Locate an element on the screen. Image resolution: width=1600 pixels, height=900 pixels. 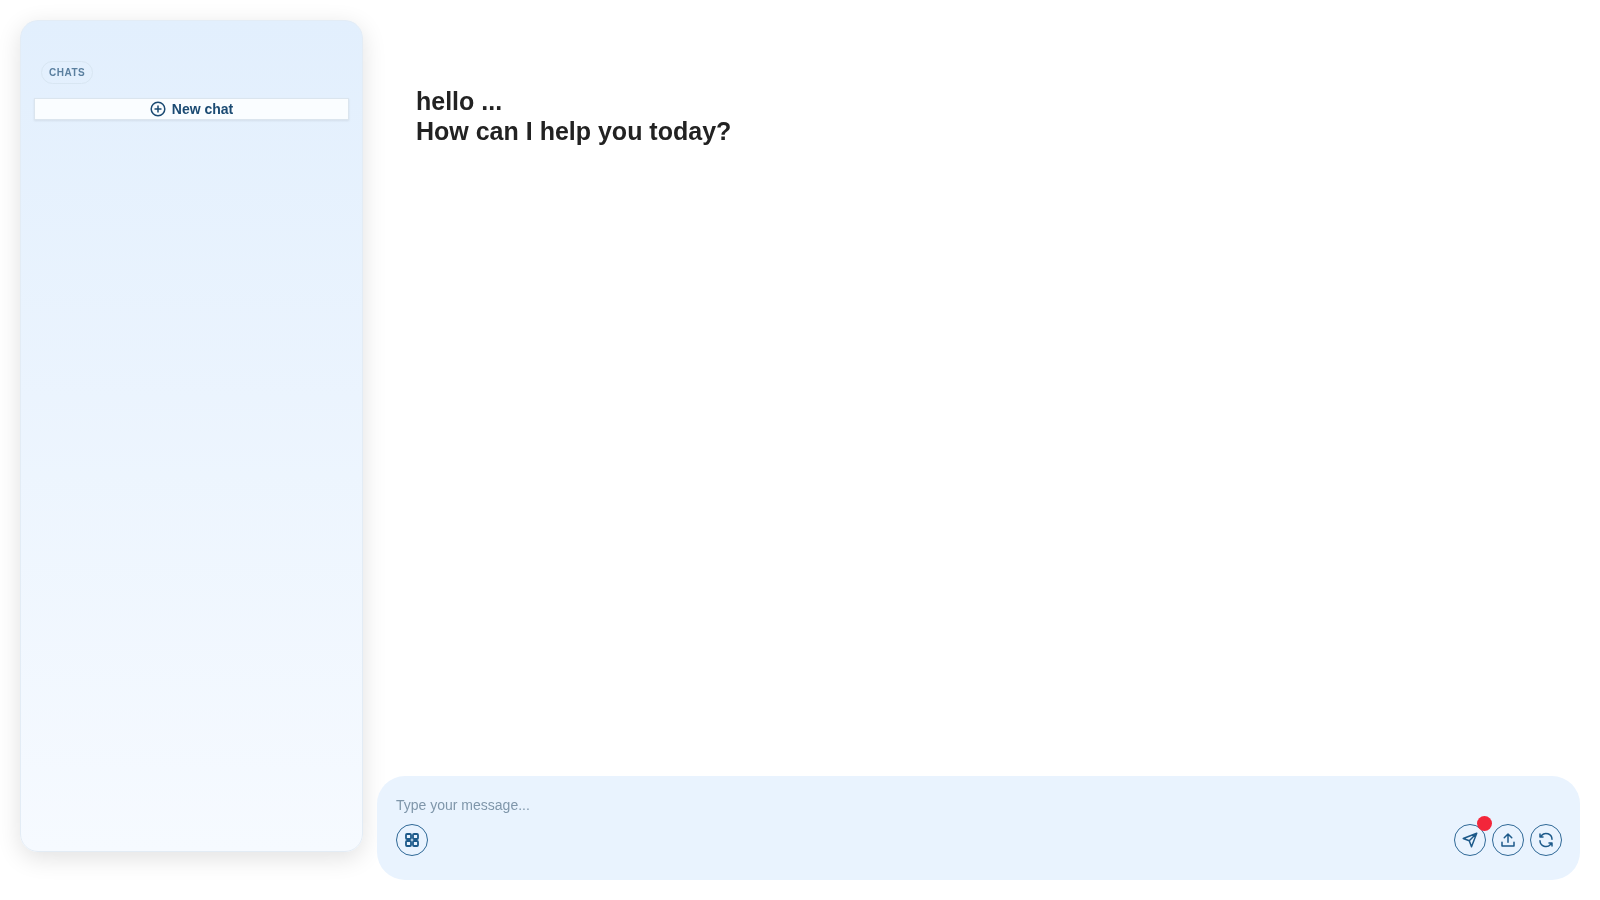
refresh-icon is located at coordinates (1546, 840).